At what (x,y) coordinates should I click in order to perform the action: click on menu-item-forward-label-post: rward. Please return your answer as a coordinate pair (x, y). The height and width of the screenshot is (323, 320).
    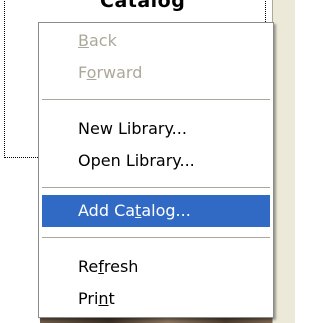
    Looking at the image, I should click on (119, 72).